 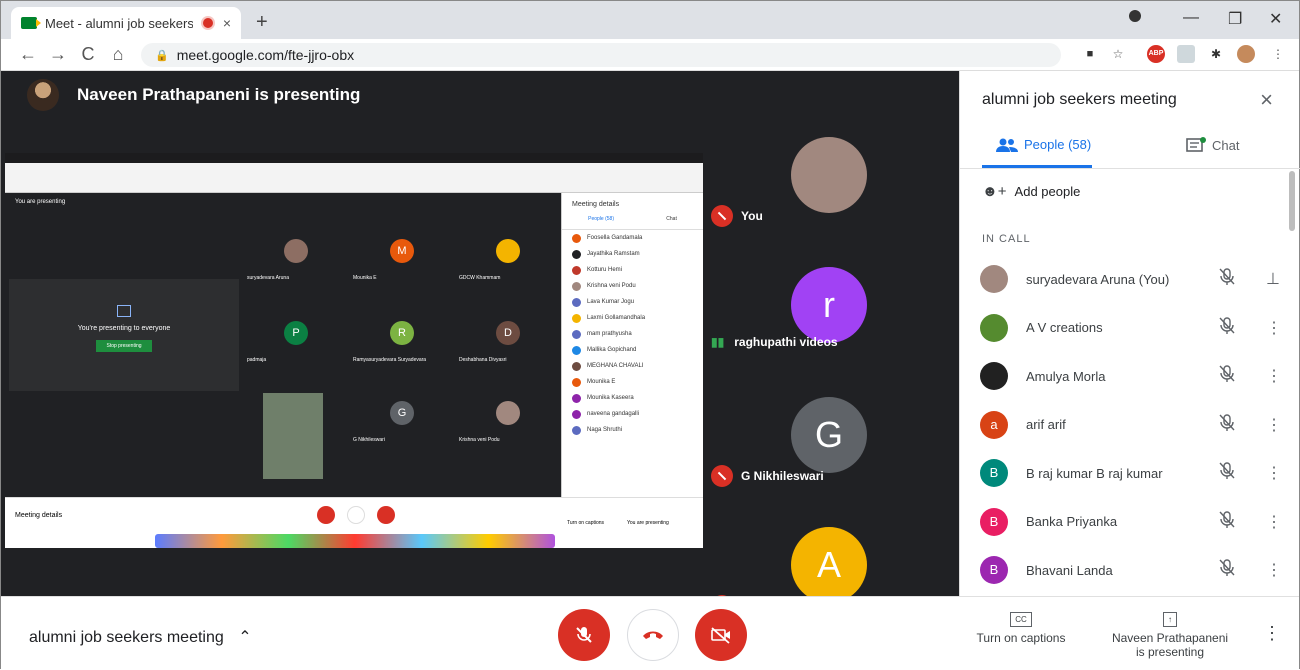 I want to click on shared-people-name: Mounika Kaseera, so click(x=610, y=398).